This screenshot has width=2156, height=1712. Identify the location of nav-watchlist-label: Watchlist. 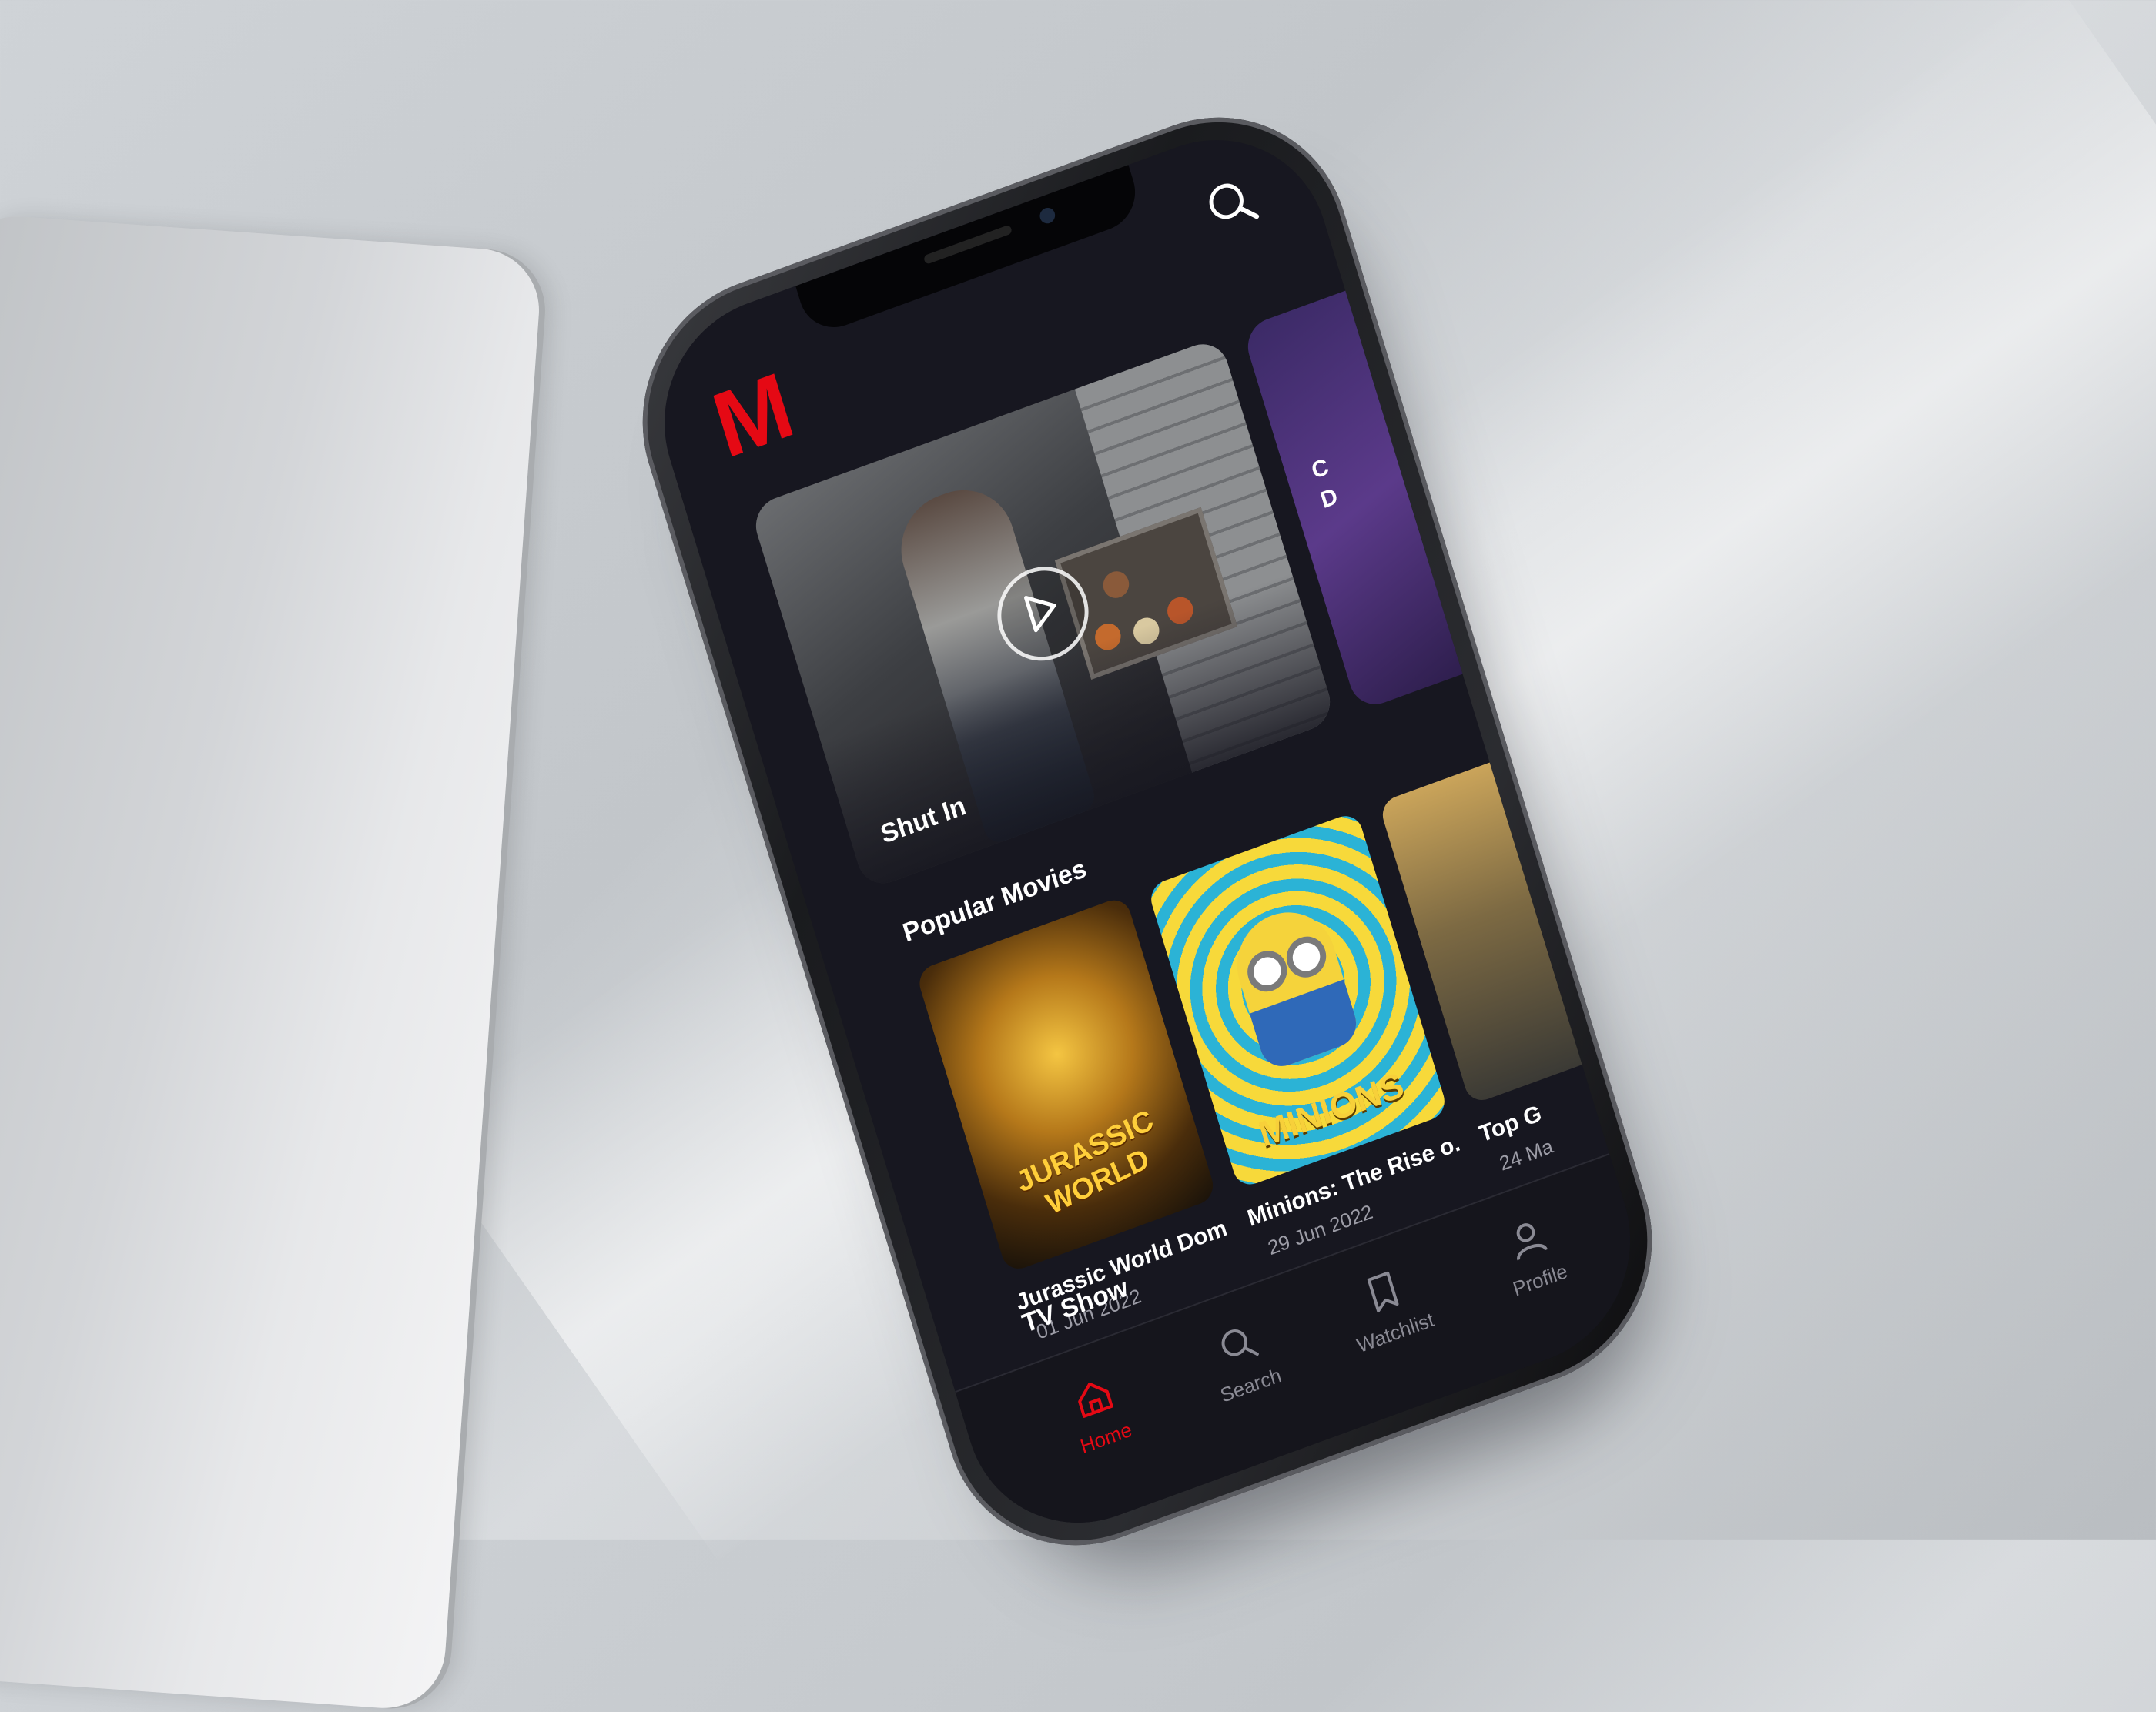
(1395, 1332).